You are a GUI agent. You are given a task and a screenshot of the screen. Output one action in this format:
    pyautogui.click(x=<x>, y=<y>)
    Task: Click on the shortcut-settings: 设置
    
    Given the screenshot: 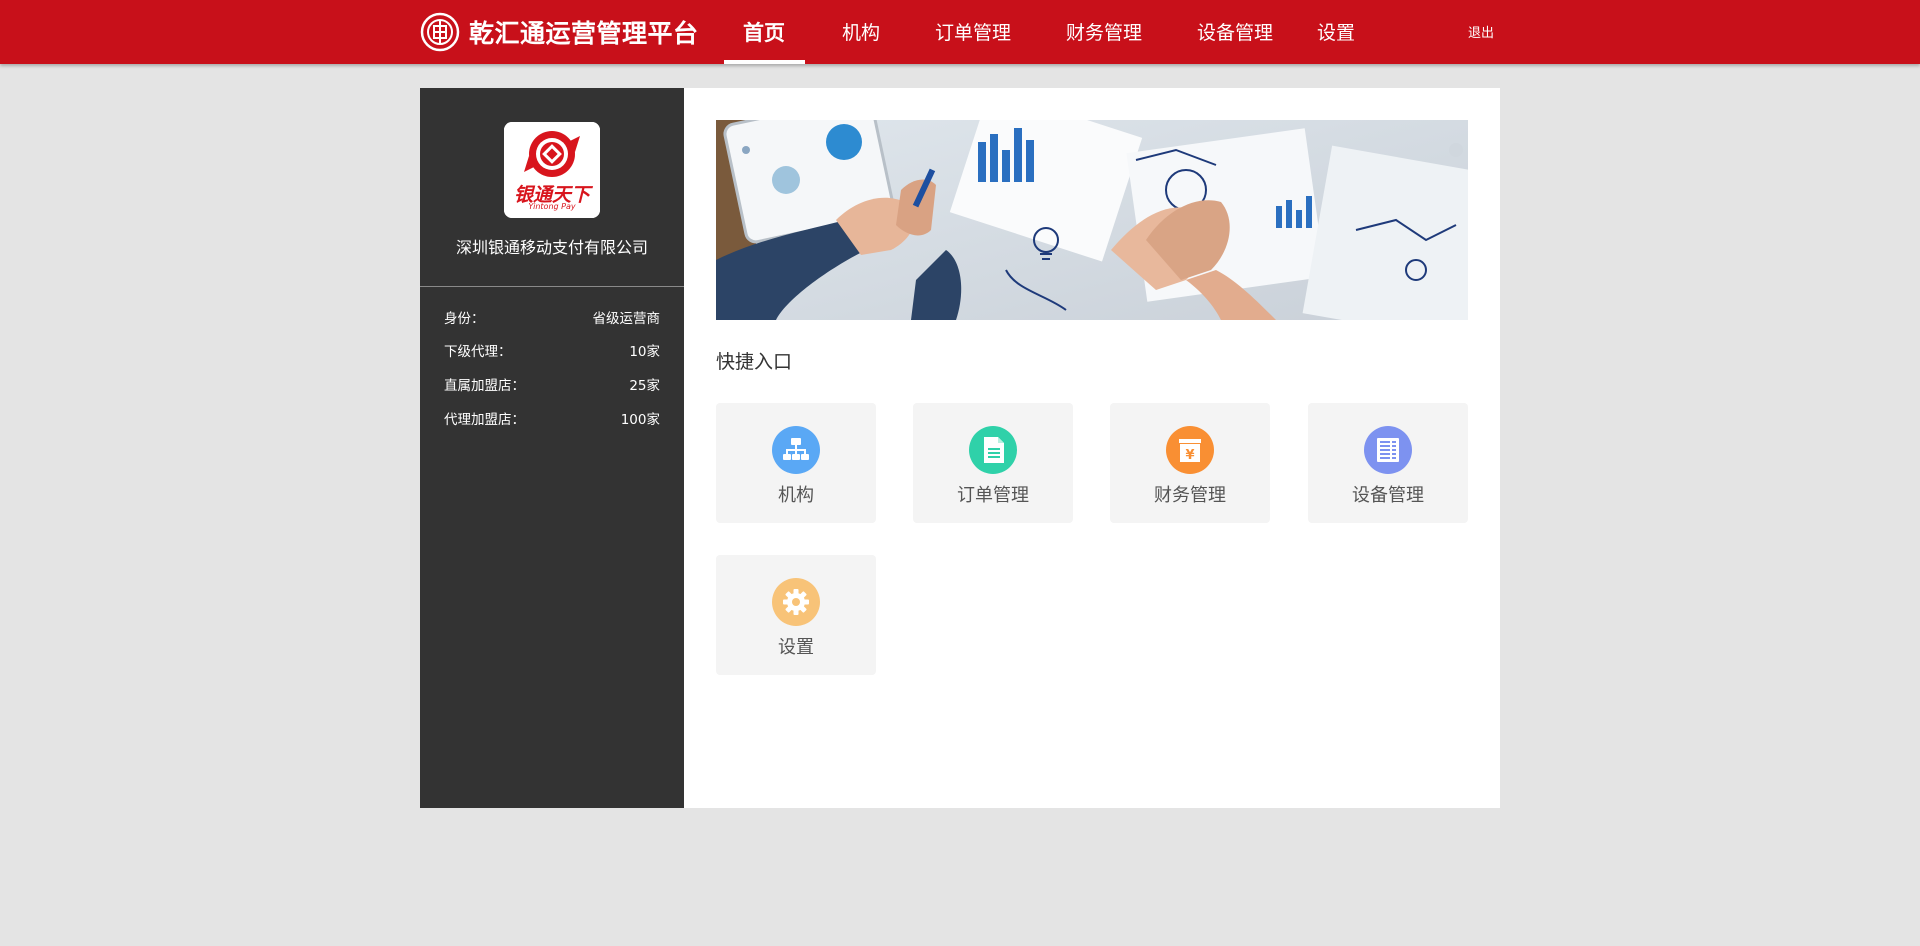 What is the action you would take?
    pyautogui.click(x=796, y=615)
    